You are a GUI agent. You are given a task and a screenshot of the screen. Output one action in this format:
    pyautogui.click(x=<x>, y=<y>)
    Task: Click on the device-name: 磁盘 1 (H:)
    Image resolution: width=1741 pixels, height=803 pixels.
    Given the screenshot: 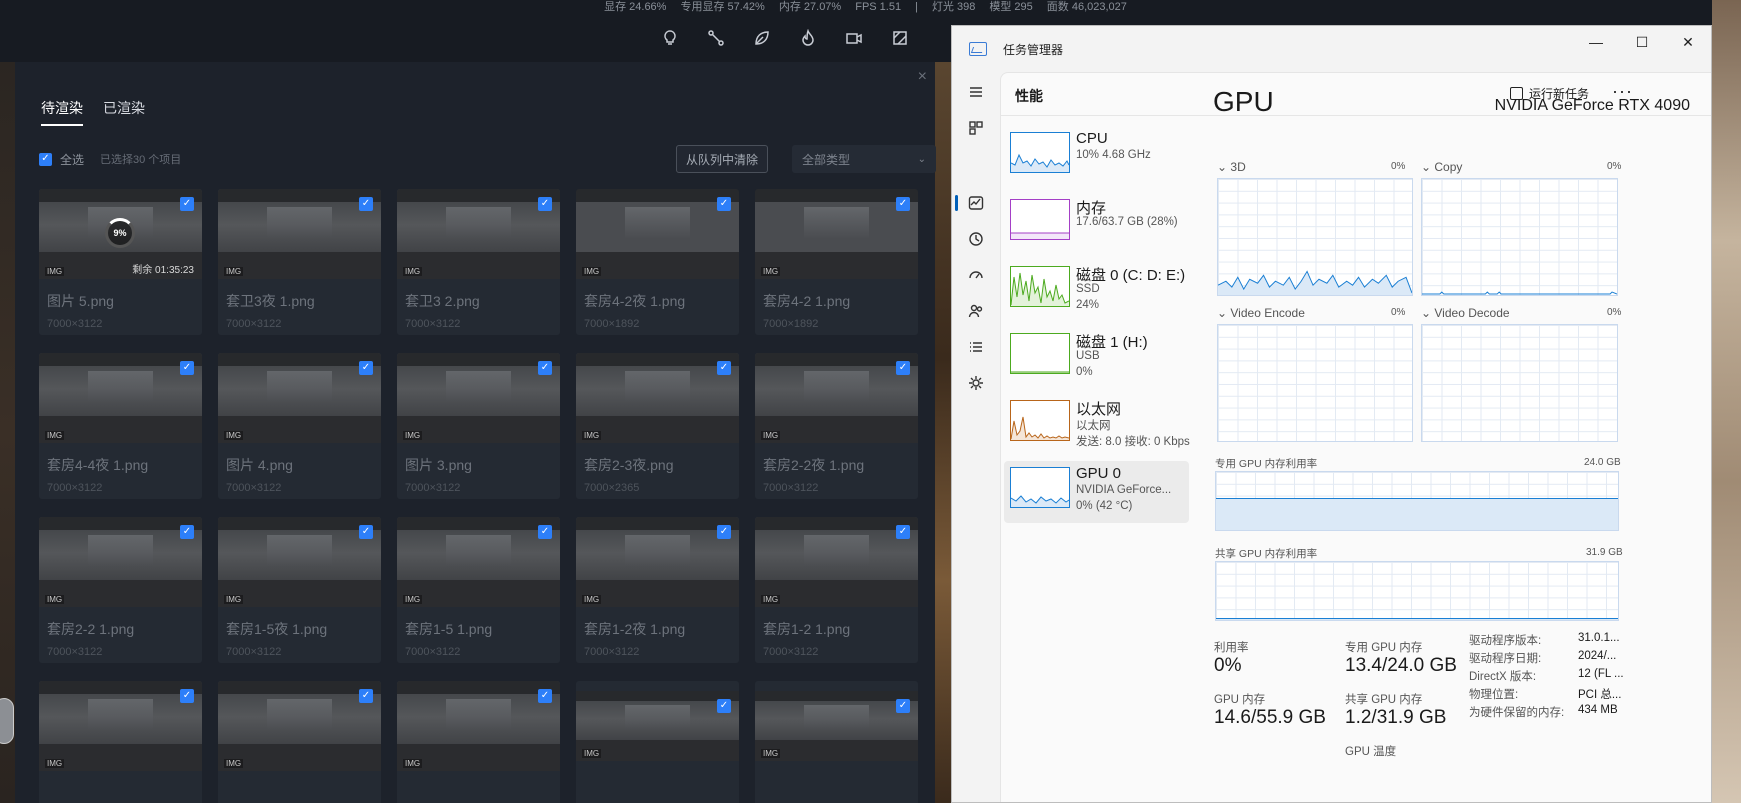 What is the action you would take?
    pyautogui.click(x=1112, y=342)
    